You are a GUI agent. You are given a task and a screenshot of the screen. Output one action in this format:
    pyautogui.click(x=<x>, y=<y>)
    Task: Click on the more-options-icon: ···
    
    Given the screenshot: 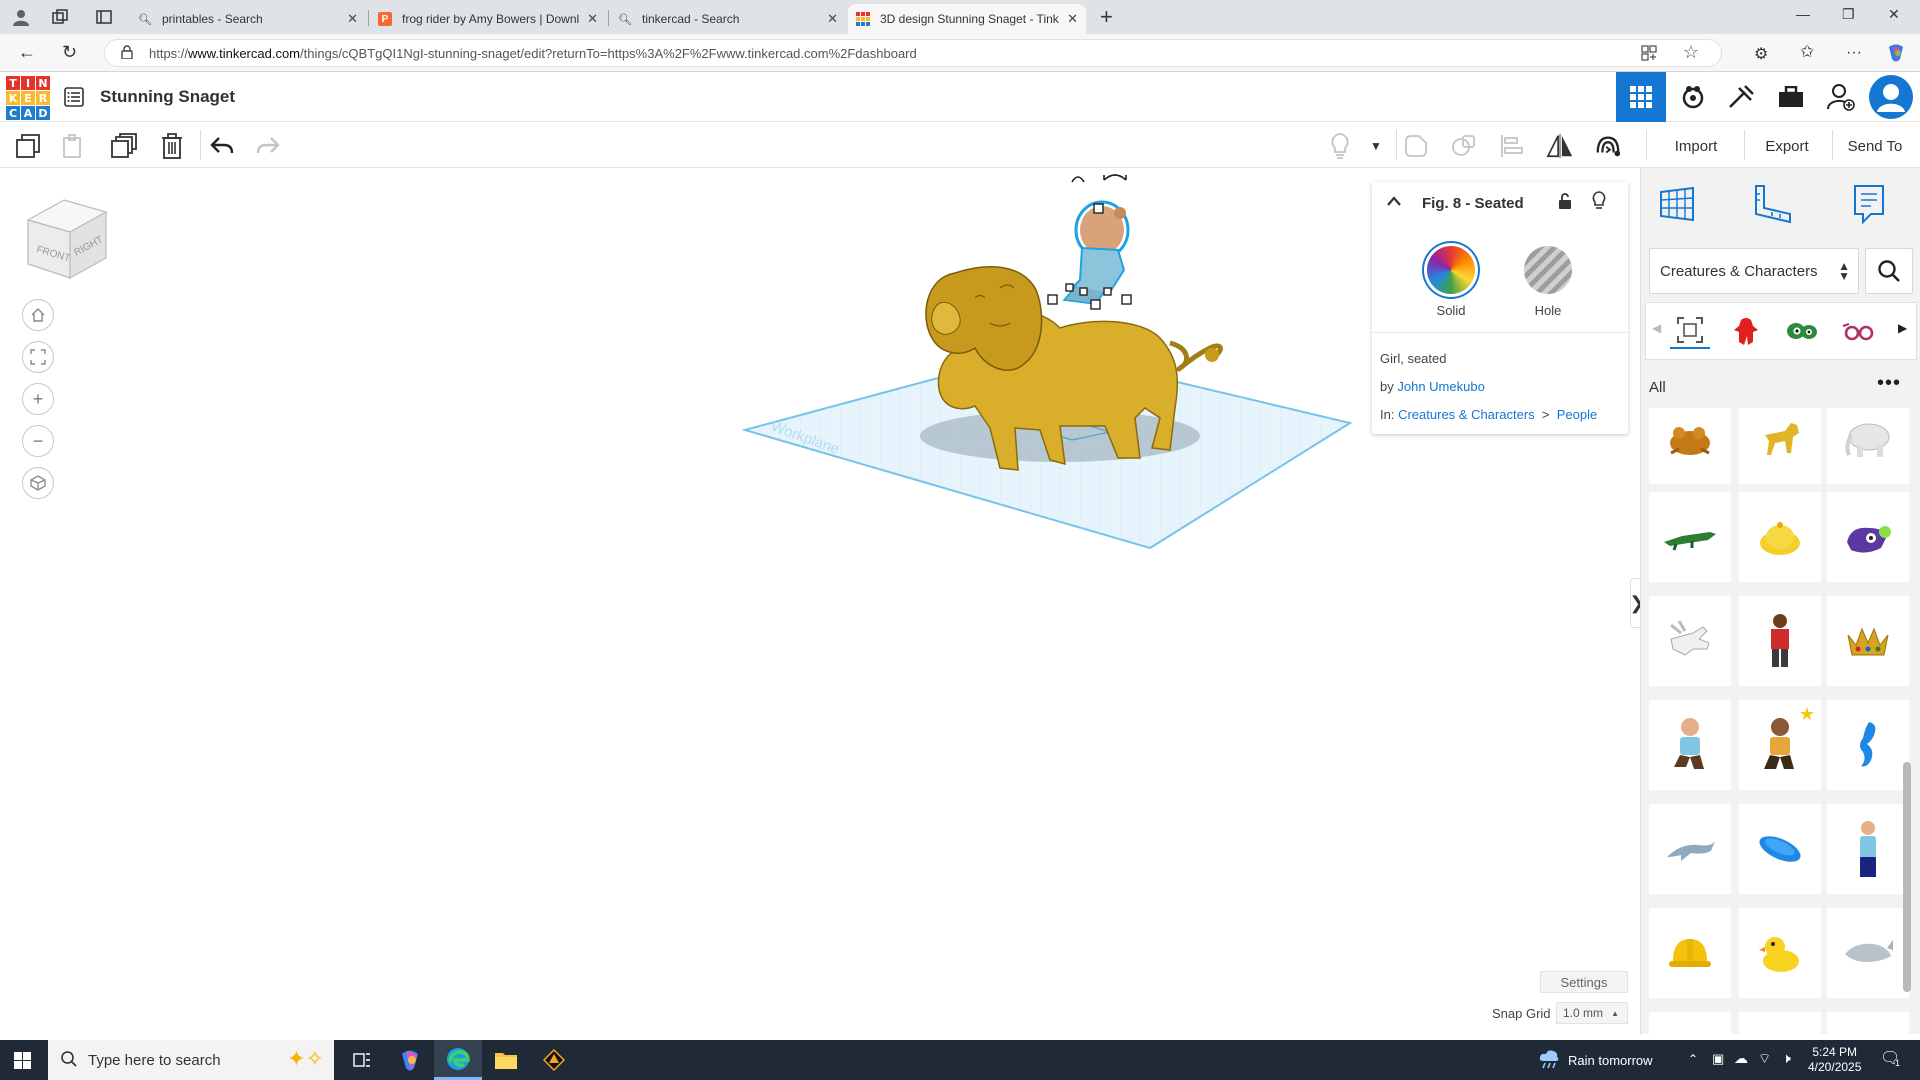 What is the action you would take?
    pyautogui.click(x=1854, y=53)
    